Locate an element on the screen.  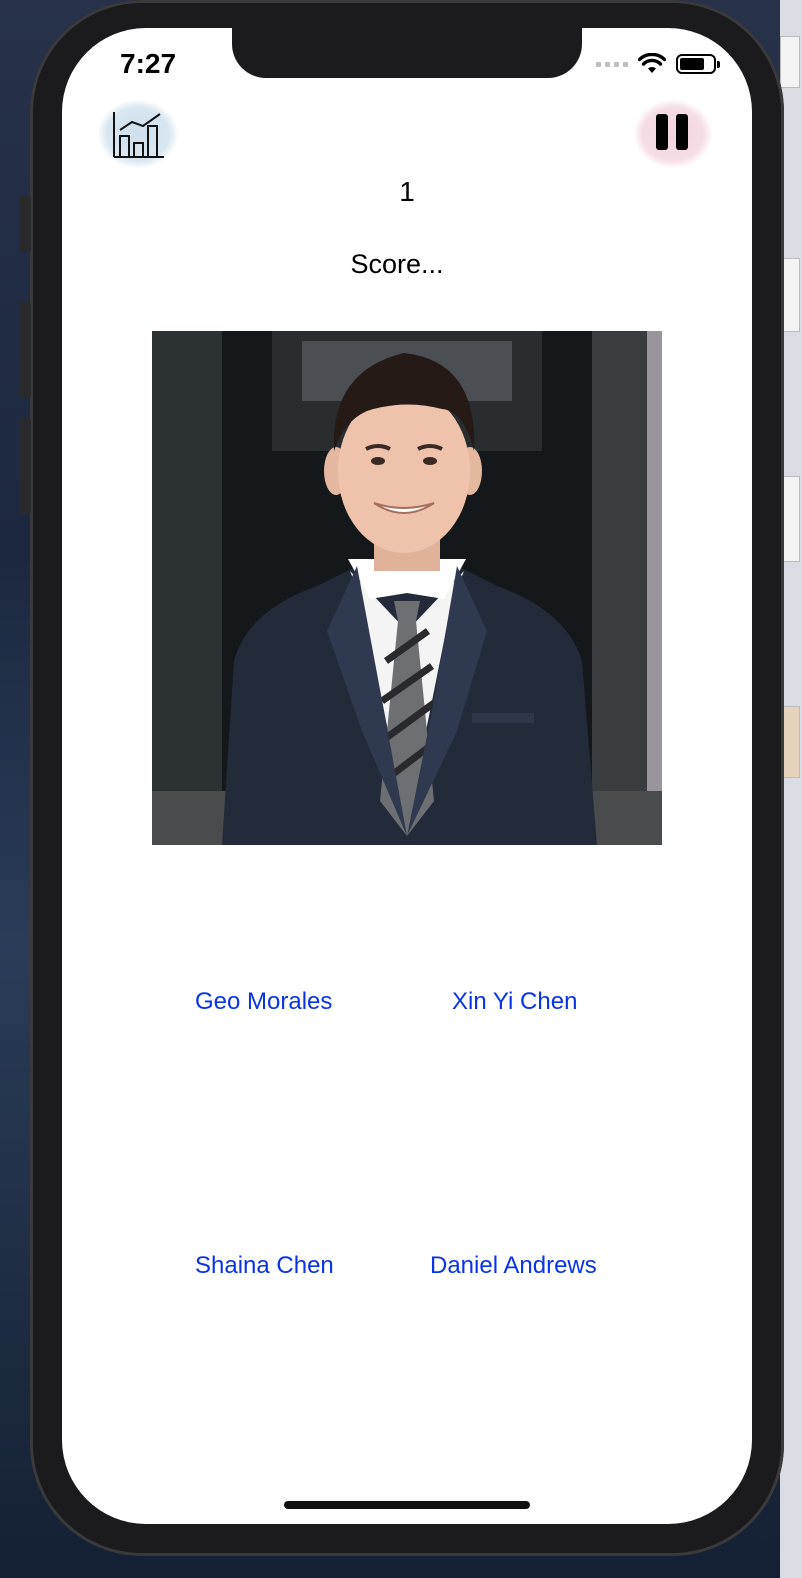
choice-button-2: Xin Yi Chen is located at coordinates (514, 1002).